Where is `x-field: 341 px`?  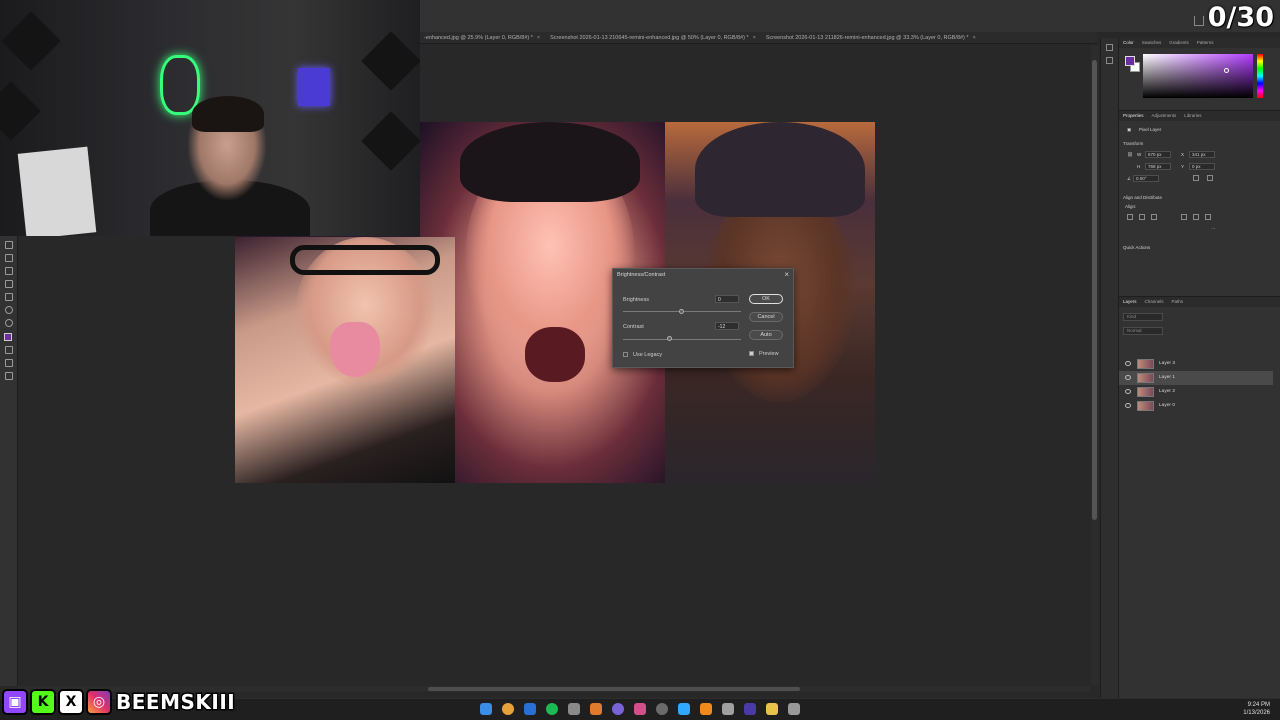
x-field: 341 px is located at coordinates (1202, 154).